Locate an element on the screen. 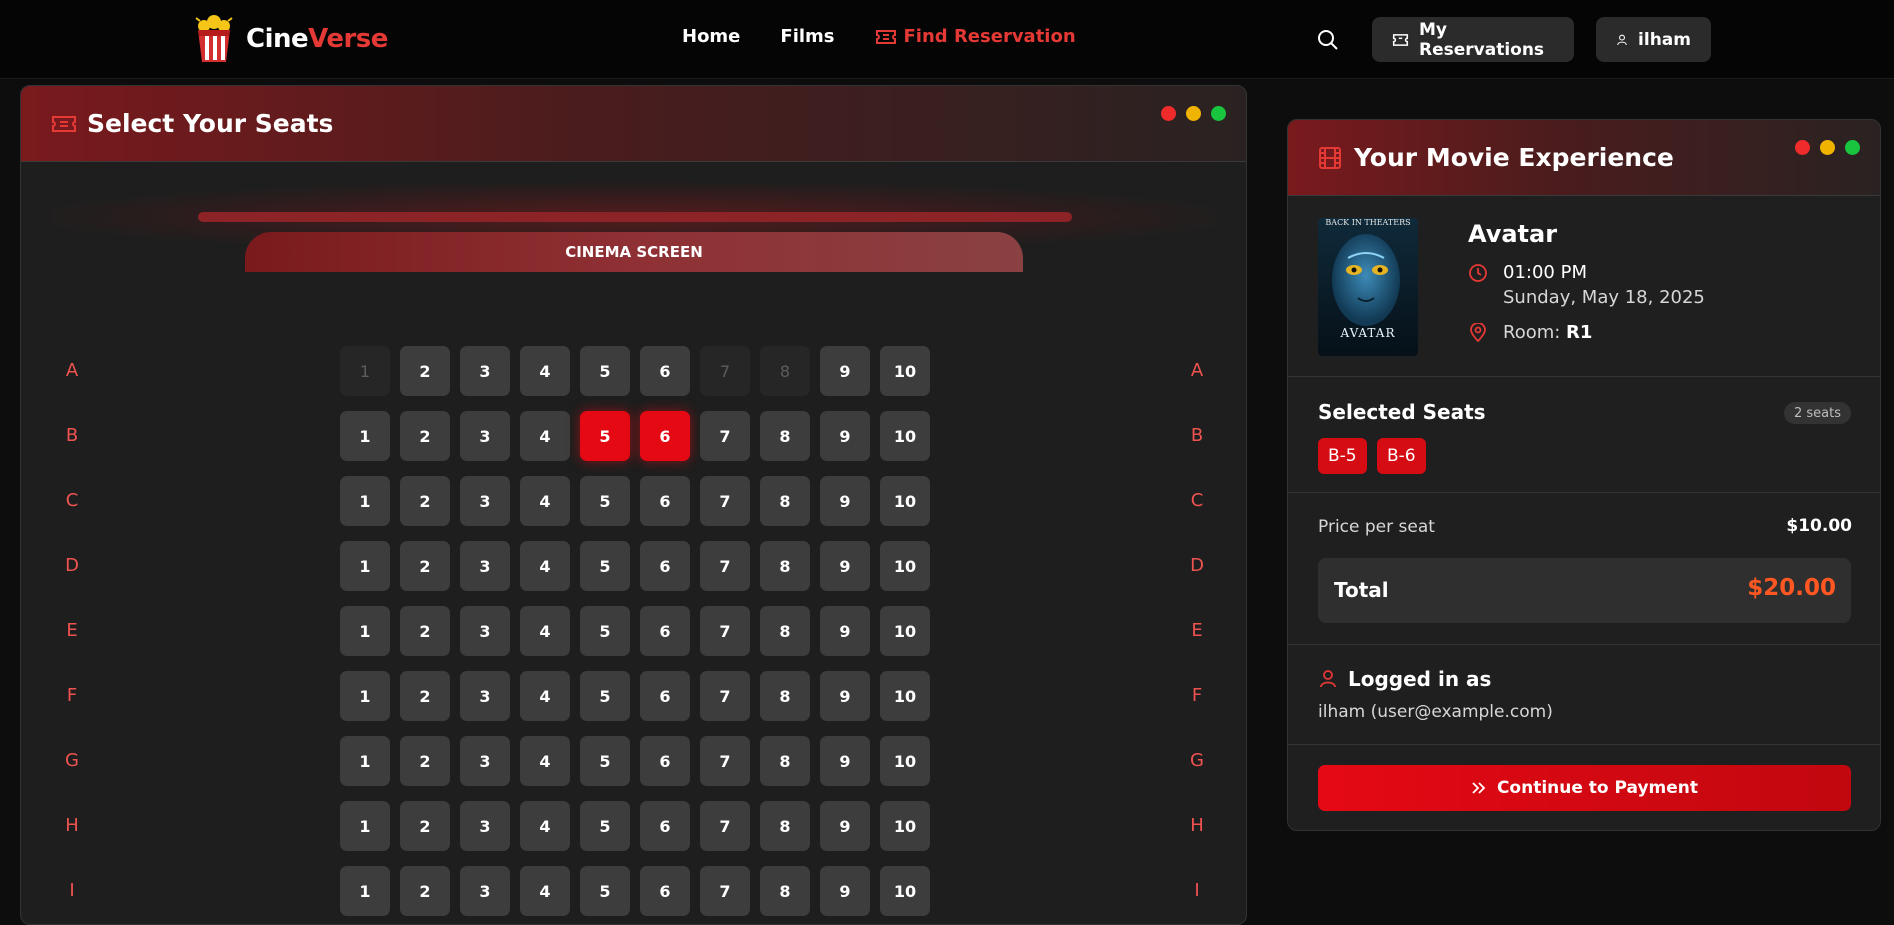 The height and width of the screenshot is (925, 1894). summary-header: Your Movie Experience is located at coordinates (1584, 158).